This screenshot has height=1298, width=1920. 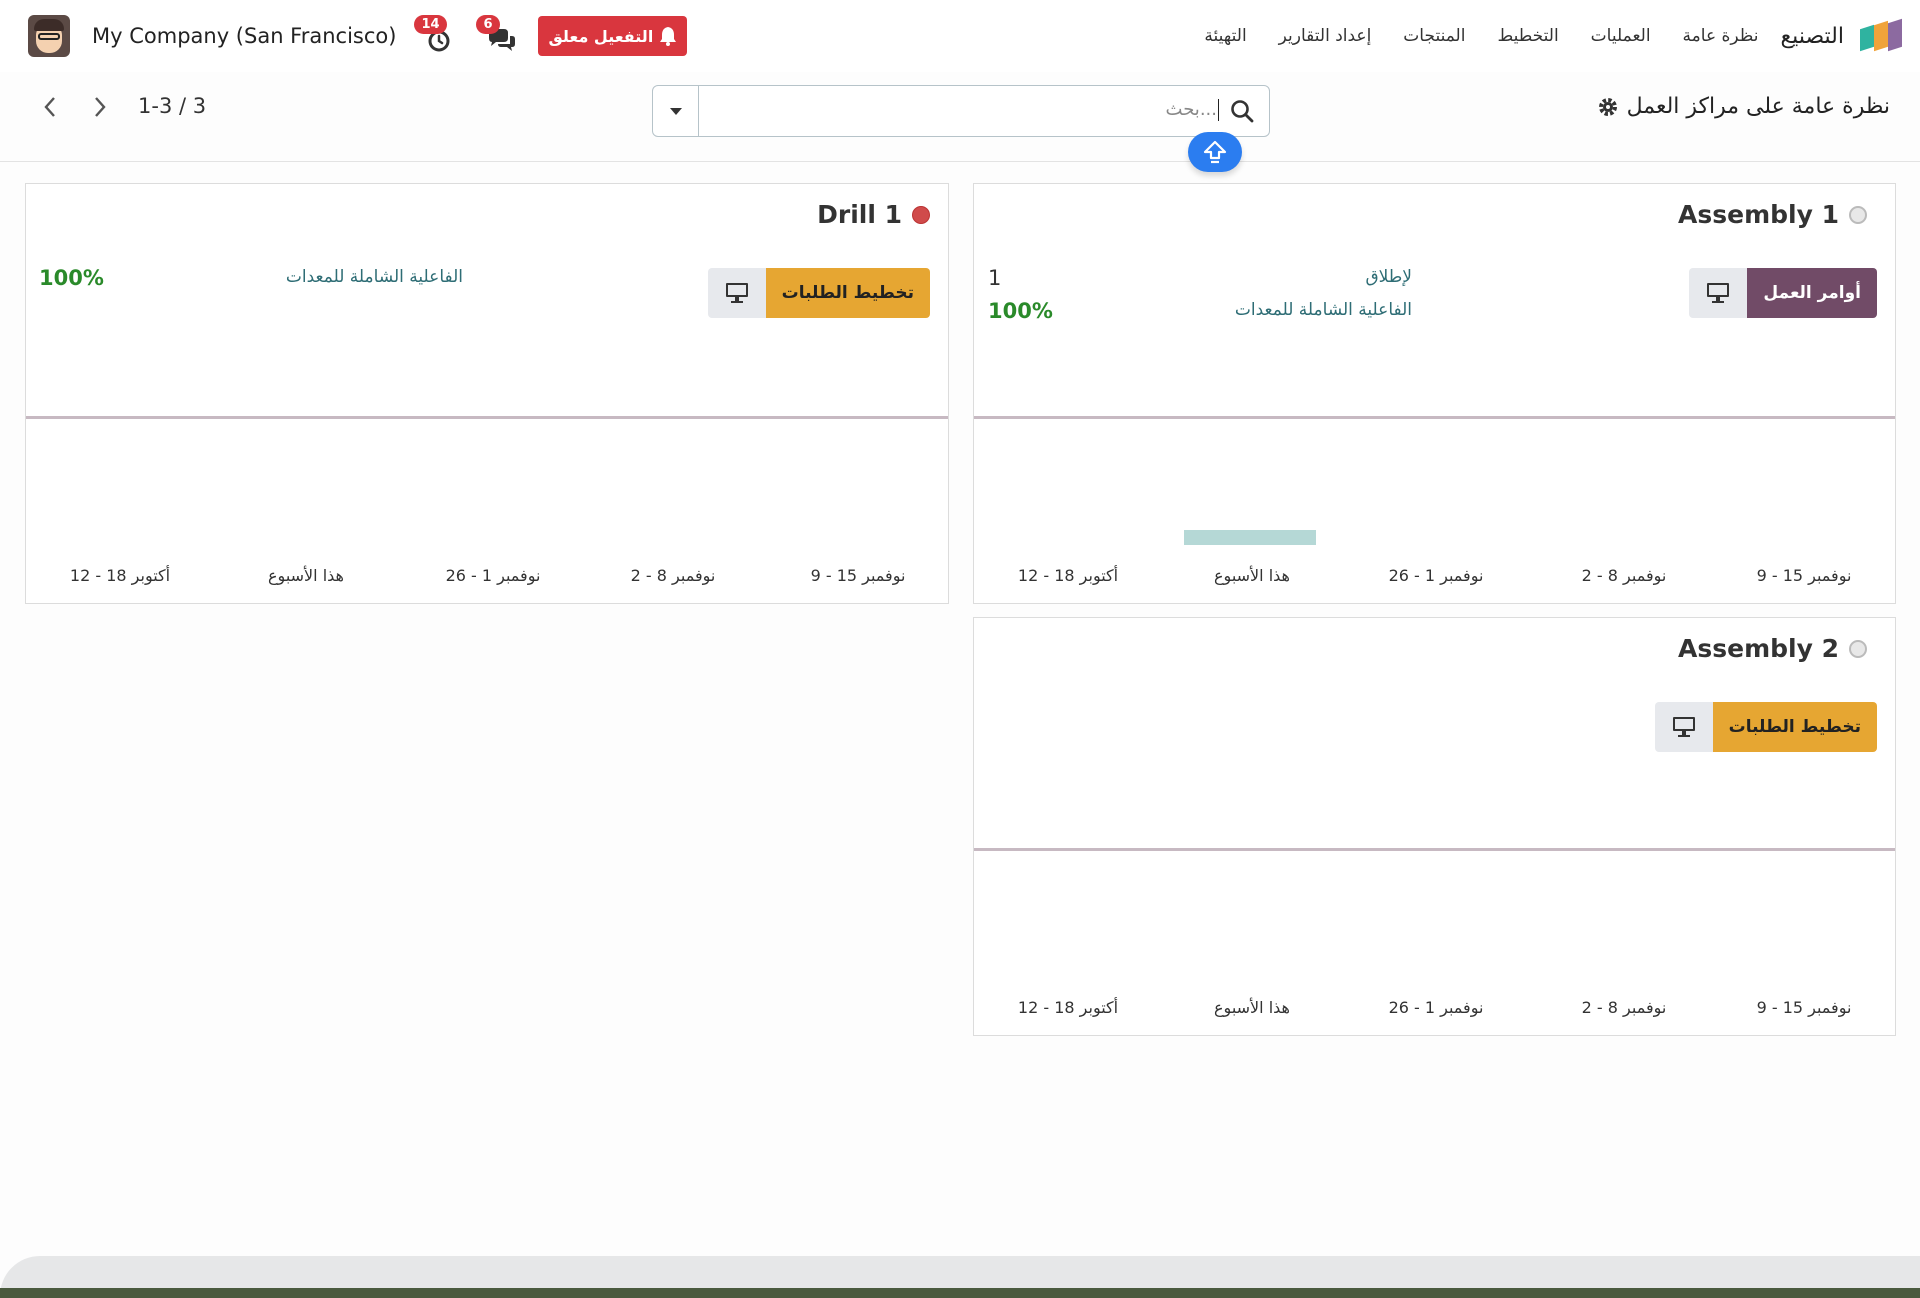 I want to click on menu-overview: نظرة عامة, so click(x=1721, y=36).